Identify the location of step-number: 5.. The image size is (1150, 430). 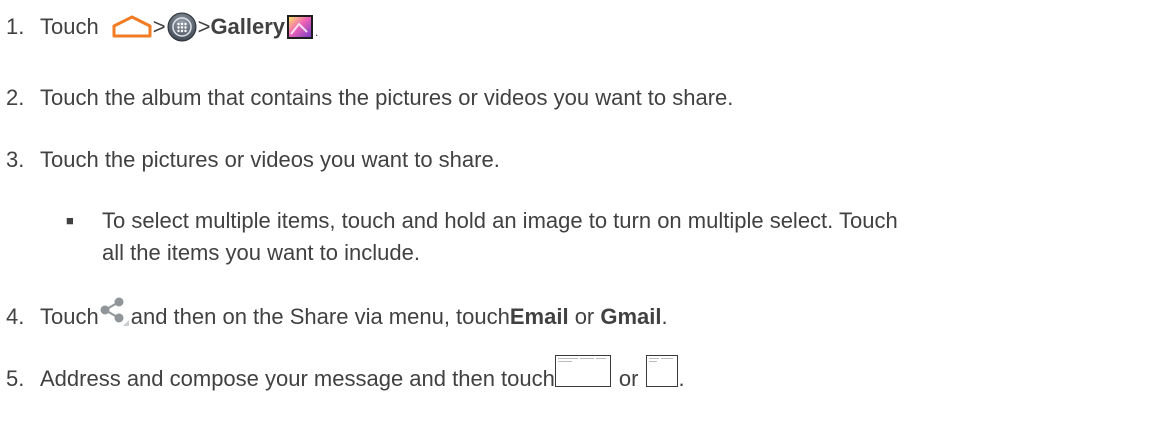
(15, 378).